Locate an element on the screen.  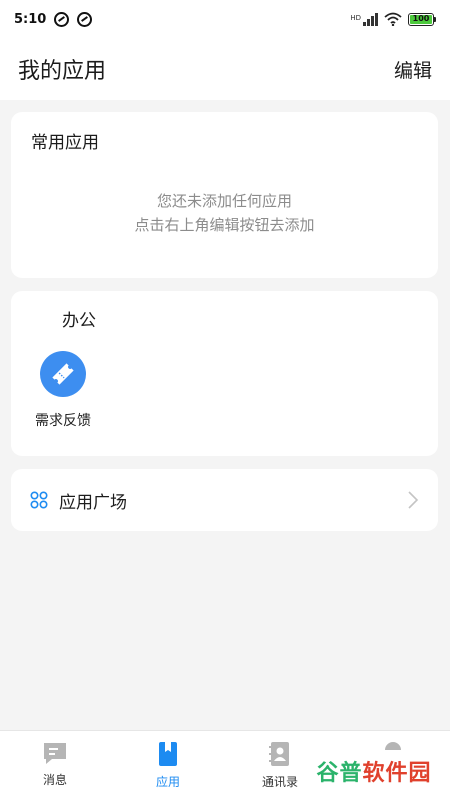
battery-icon: 100 is located at coordinates (422, 19).